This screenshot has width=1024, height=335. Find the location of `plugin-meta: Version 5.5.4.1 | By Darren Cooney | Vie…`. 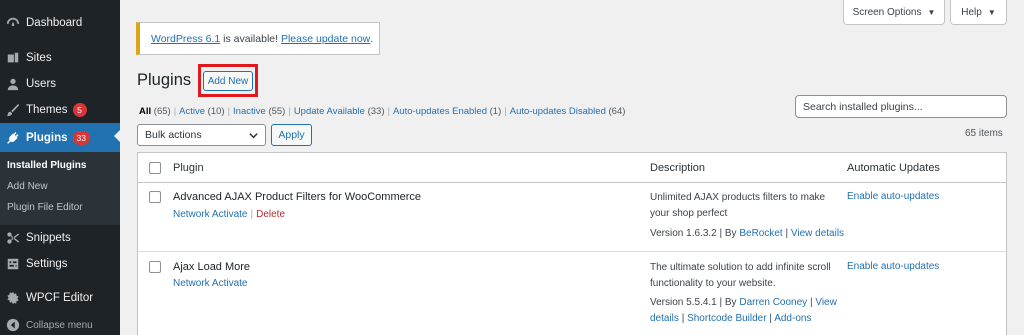

plugin-meta: Version 5.5.4.1 | By Darren Cooney | Vie… is located at coordinates (745, 310).